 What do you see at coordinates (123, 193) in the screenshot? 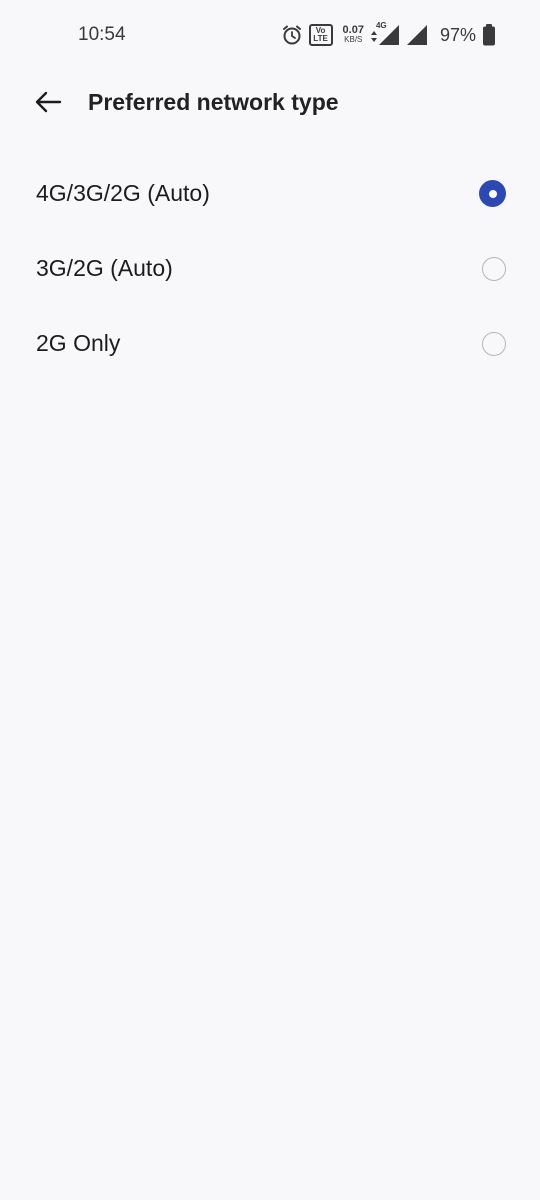
I see `option-label: 4G/3G/2G (Auto)` at bounding box center [123, 193].